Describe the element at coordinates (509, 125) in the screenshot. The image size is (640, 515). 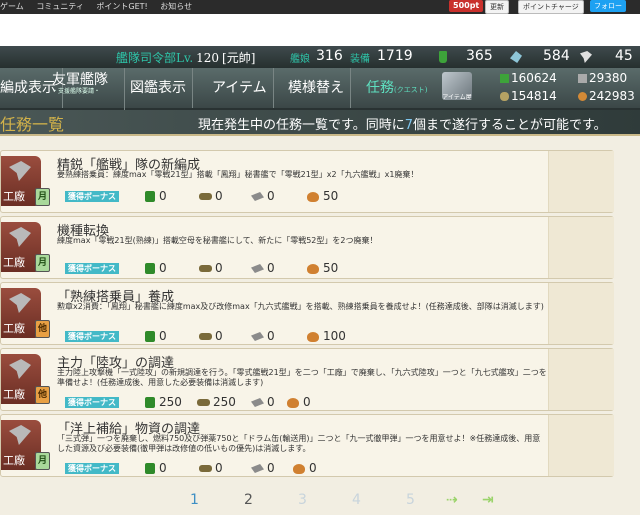
I see `desc-suffix: 個まで遂行することが可能です。` at that location.